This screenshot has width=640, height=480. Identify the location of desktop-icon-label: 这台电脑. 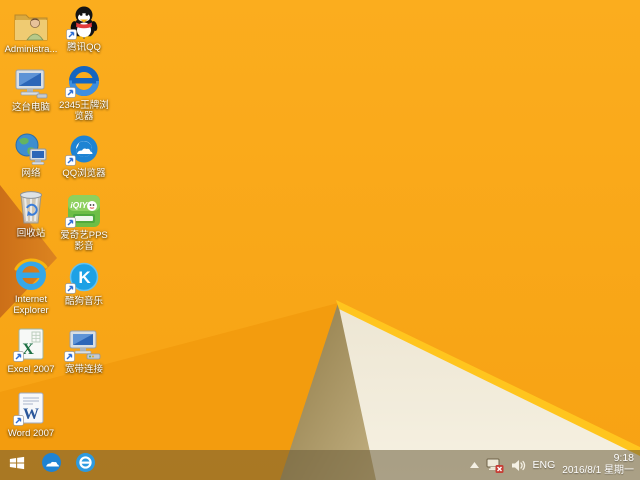
(30, 107).